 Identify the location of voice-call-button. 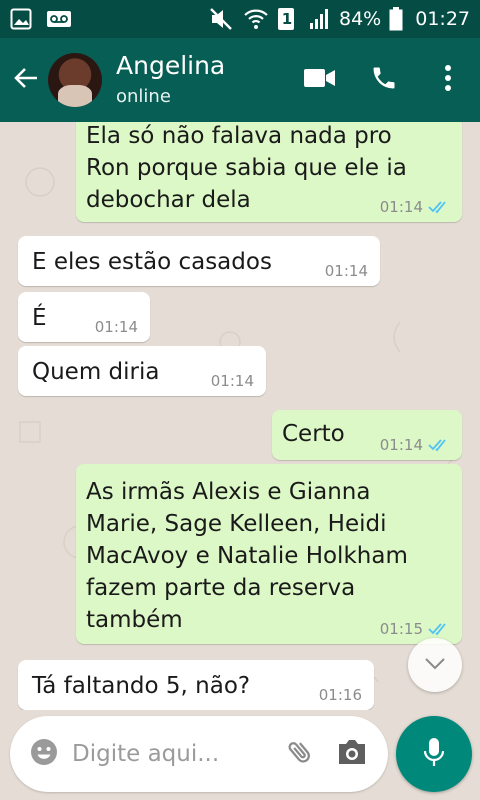
(384, 80).